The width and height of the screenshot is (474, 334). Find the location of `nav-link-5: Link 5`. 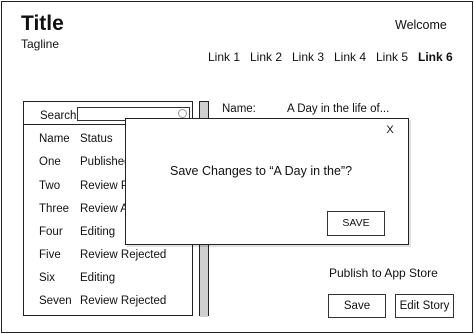

nav-link-5: Link 5 is located at coordinates (392, 57).